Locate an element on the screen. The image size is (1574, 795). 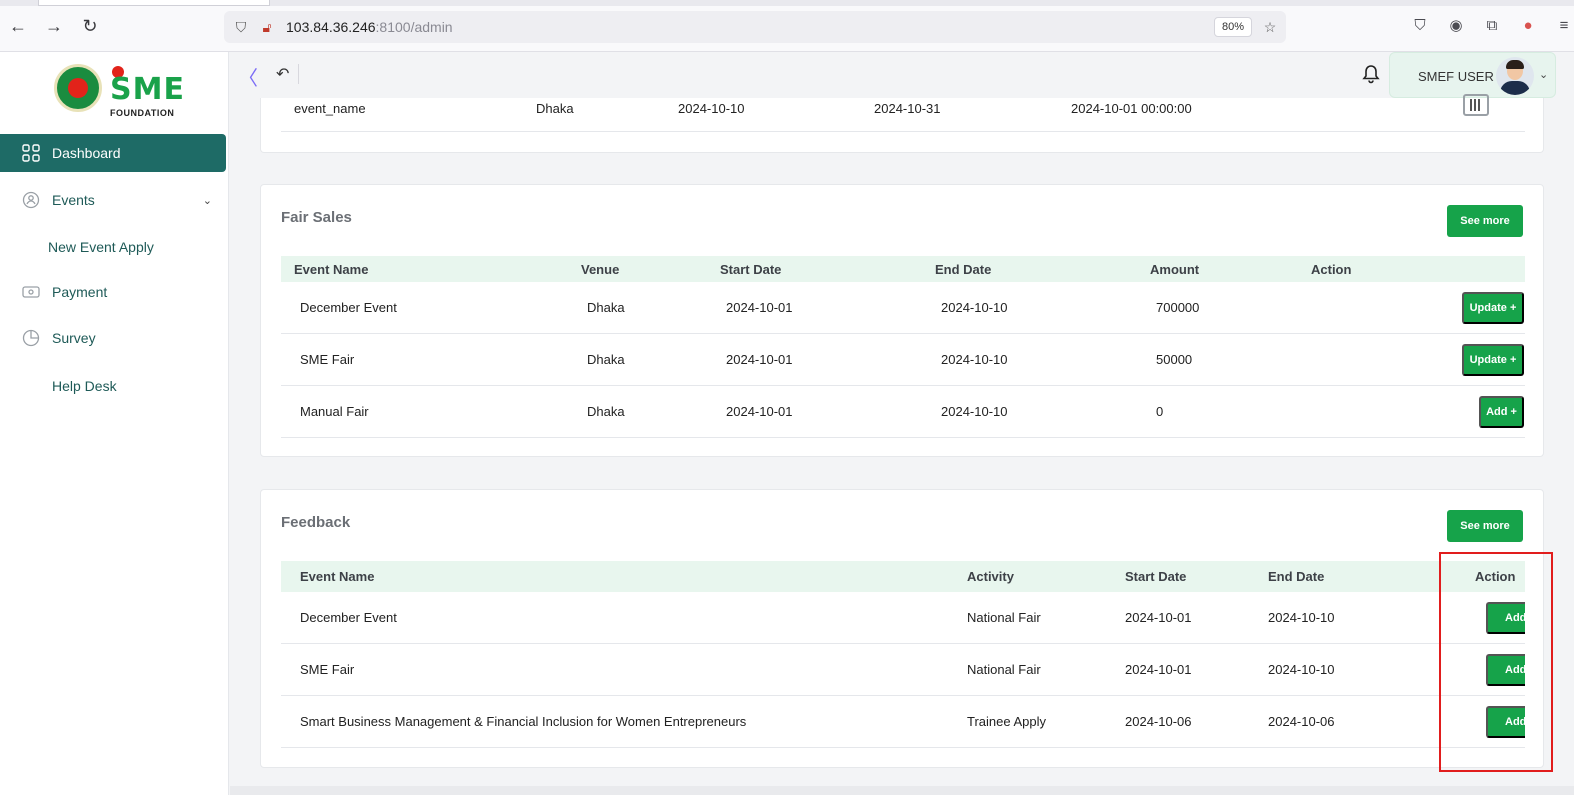
cell-amount: 700000 is located at coordinates (1178, 307).